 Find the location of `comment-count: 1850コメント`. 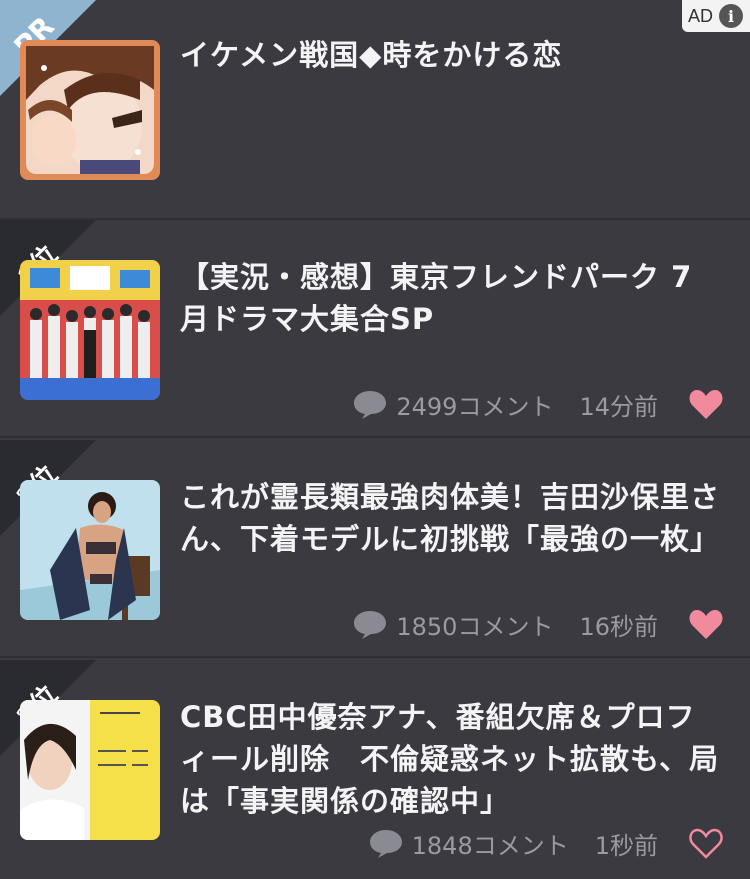

comment-count: 1850コメント is located at coordinates (475, 626).